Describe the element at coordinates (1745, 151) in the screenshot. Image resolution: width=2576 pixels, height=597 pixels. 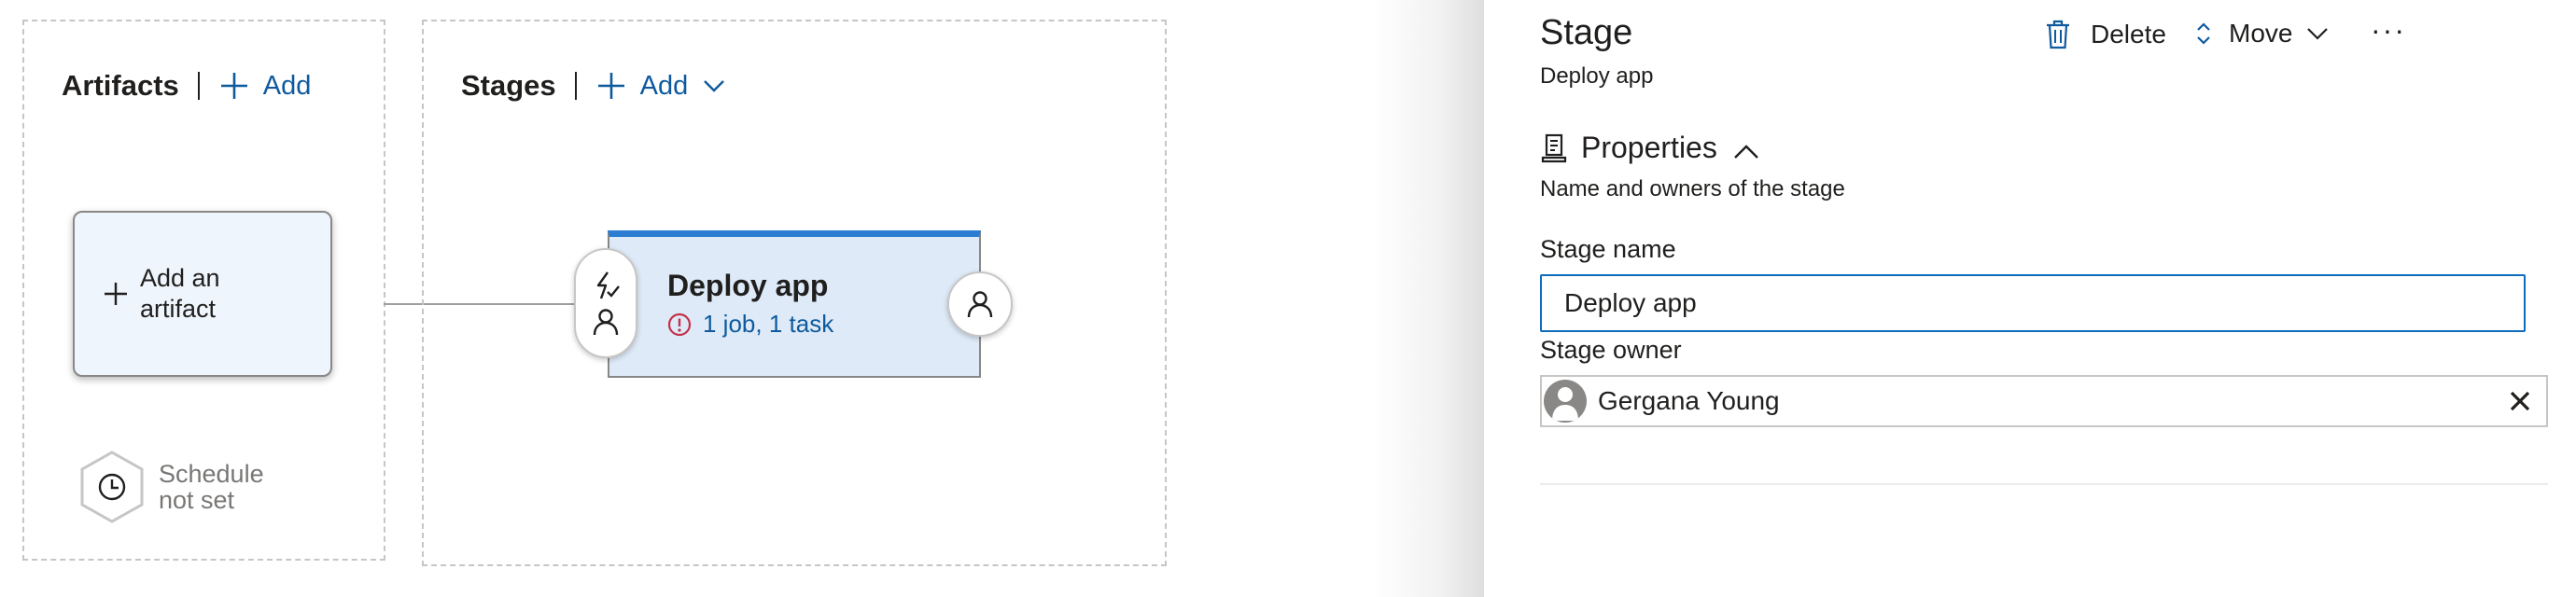
I see `chevron-up-icon` at that location.